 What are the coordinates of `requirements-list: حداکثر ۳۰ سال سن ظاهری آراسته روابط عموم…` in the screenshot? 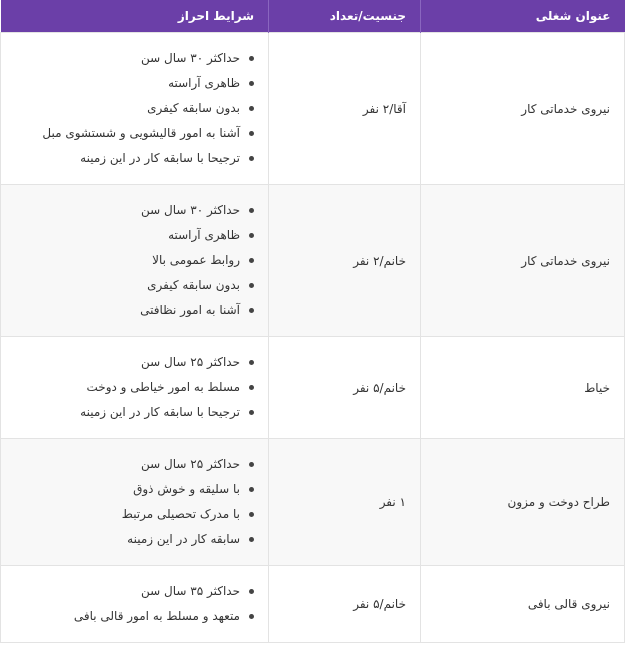 It's located at (134, 260).